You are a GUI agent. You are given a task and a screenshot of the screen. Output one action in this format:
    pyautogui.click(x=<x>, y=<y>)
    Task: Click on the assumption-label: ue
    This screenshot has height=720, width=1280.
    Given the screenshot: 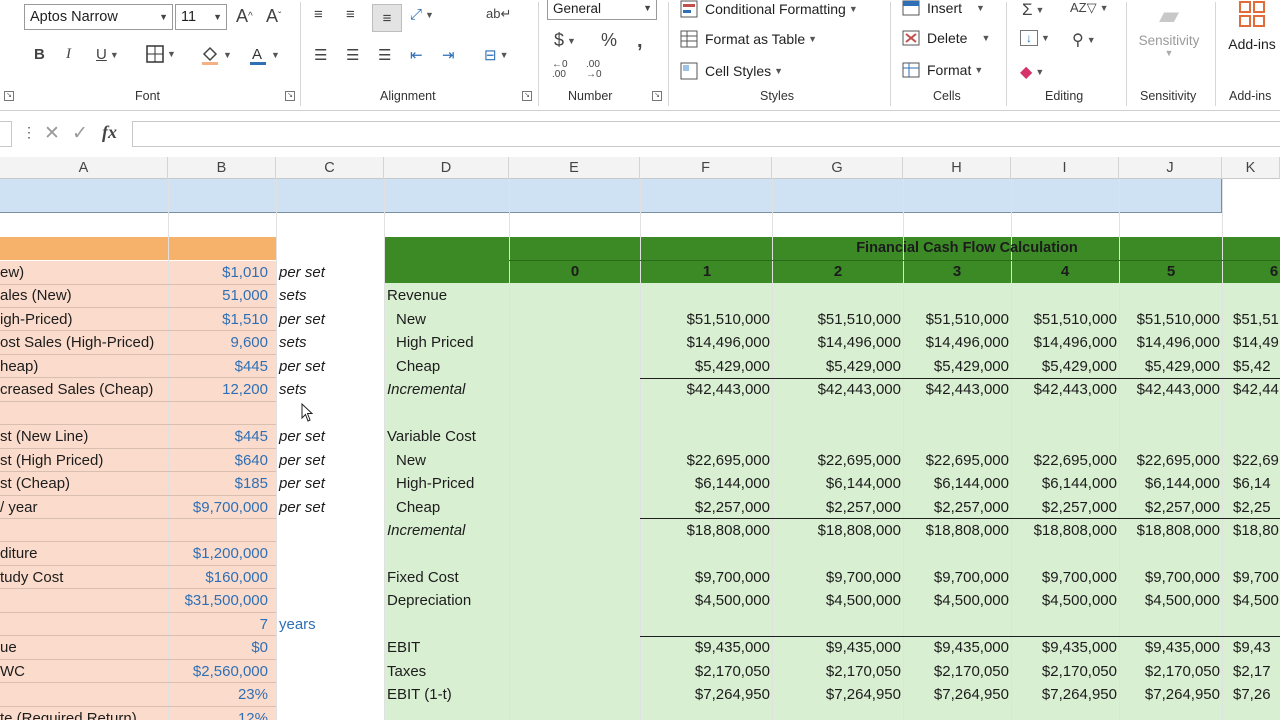 What is the action you would take?
    pyautogui.click(x=83, y=647)
    